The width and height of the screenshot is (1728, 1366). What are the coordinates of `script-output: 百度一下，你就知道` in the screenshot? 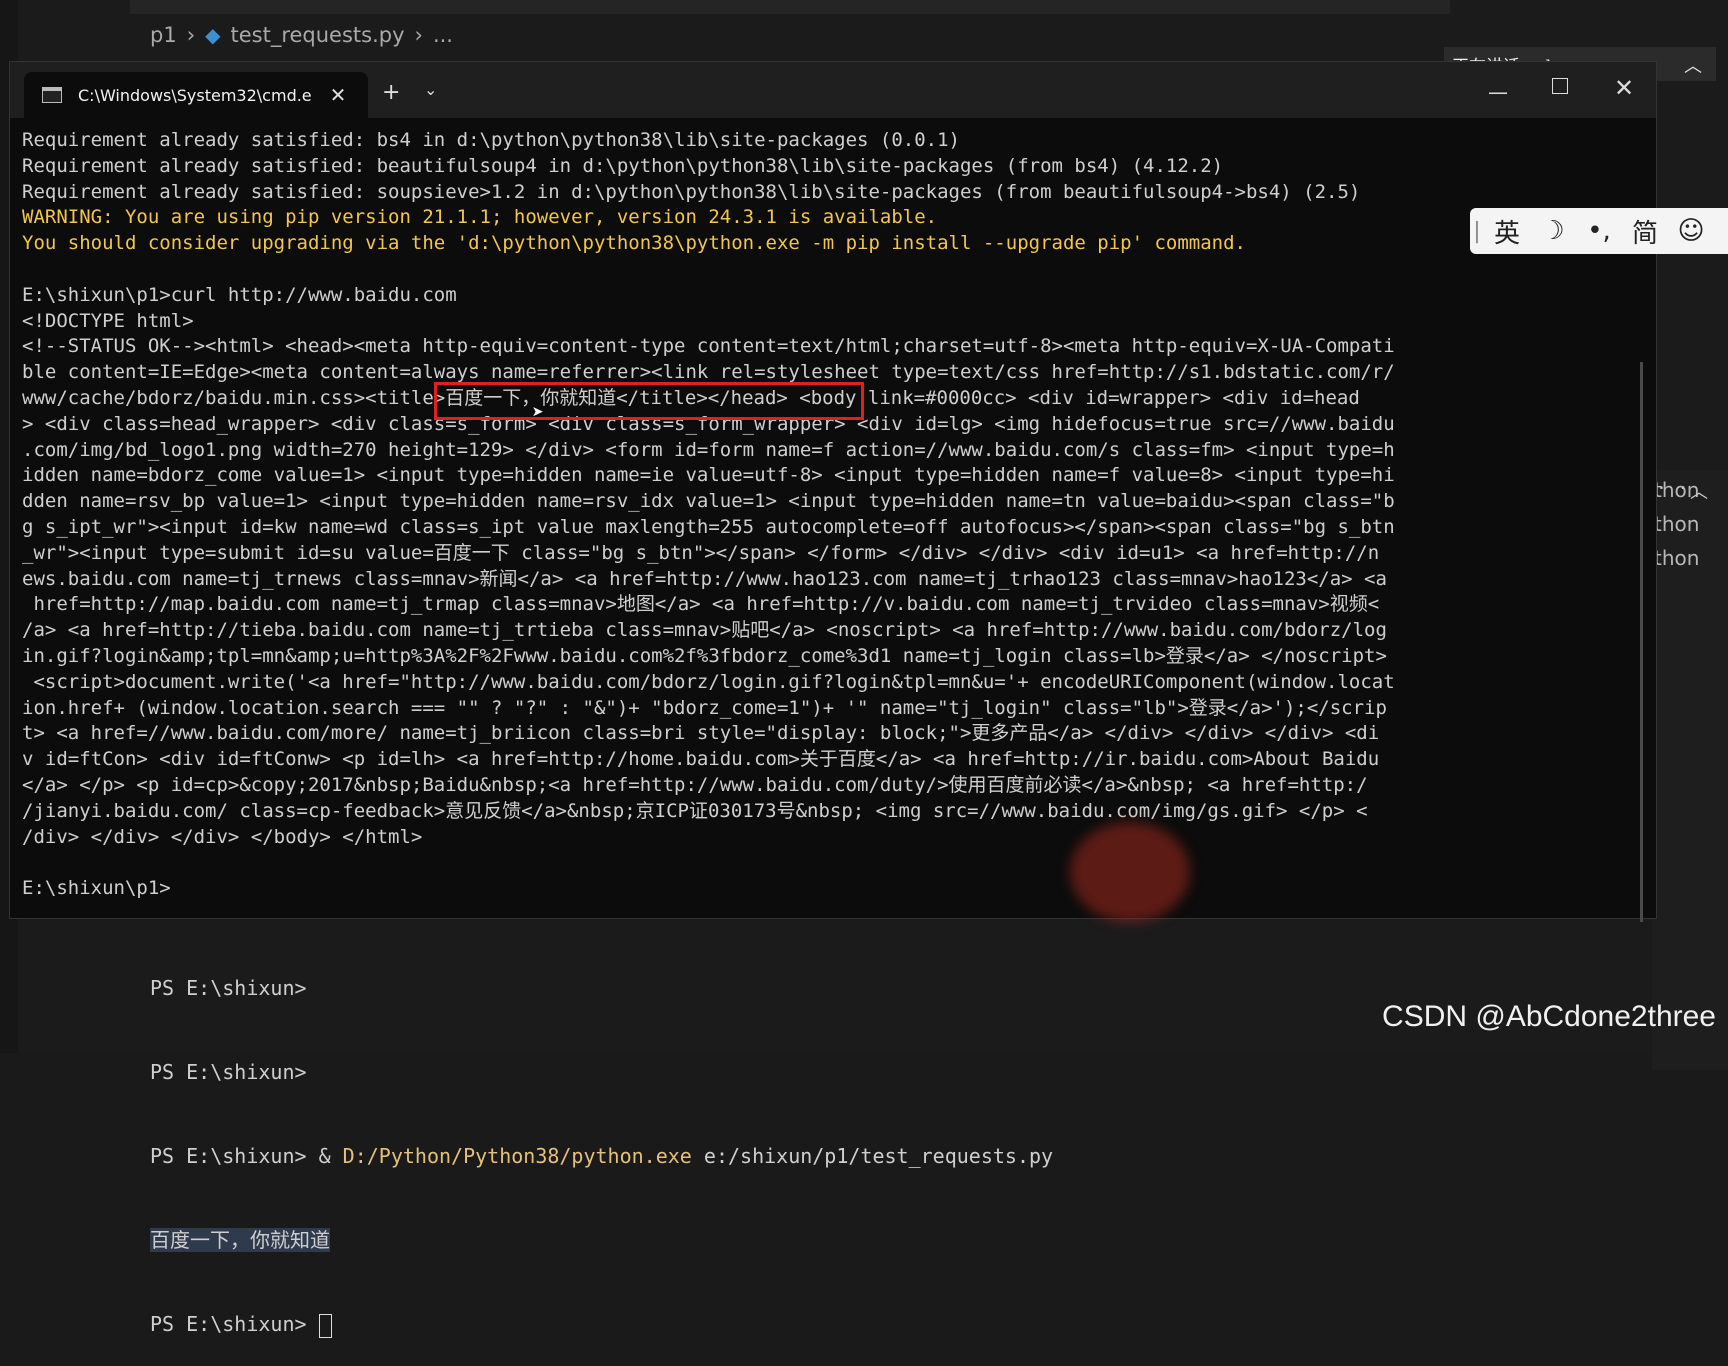 It's located at (240, 1240).